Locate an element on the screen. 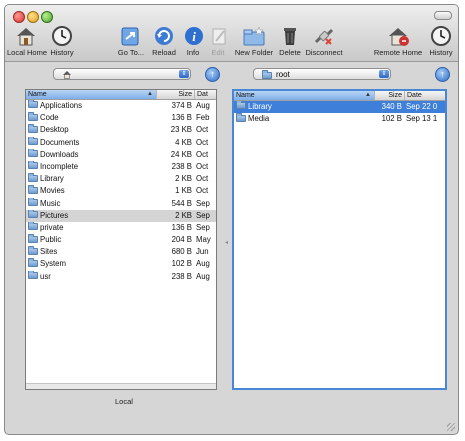 This screenshot has width=465, height=441. file-row: private 136 B Sep is located at coordinates (121, 227).